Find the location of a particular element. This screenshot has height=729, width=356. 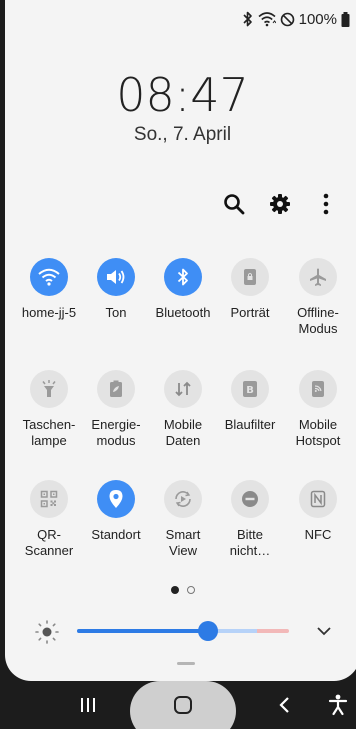

tile-label: Smart View is located at coordinates (183, 542).